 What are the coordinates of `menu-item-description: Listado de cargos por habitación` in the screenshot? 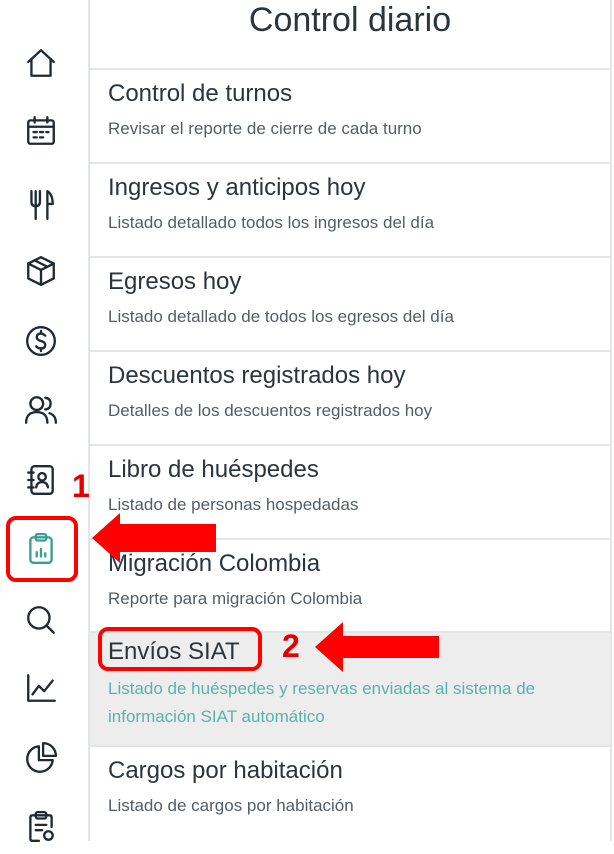 It's located at (231, 805).